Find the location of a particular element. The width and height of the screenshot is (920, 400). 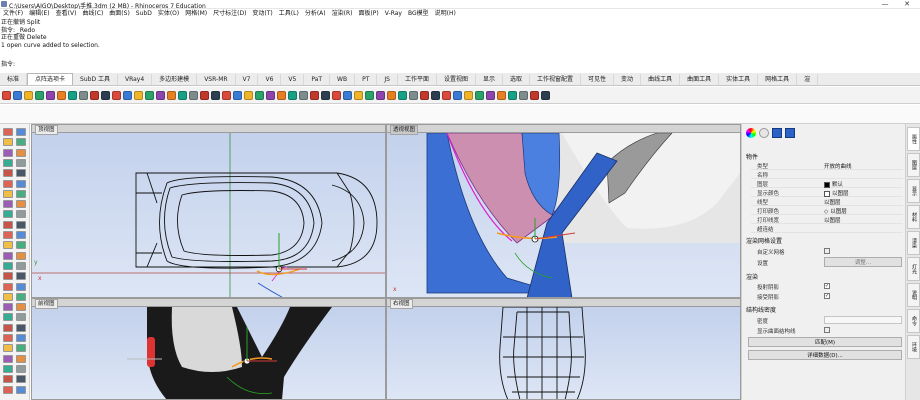

pan-icon is located at coordinates (116, 95).